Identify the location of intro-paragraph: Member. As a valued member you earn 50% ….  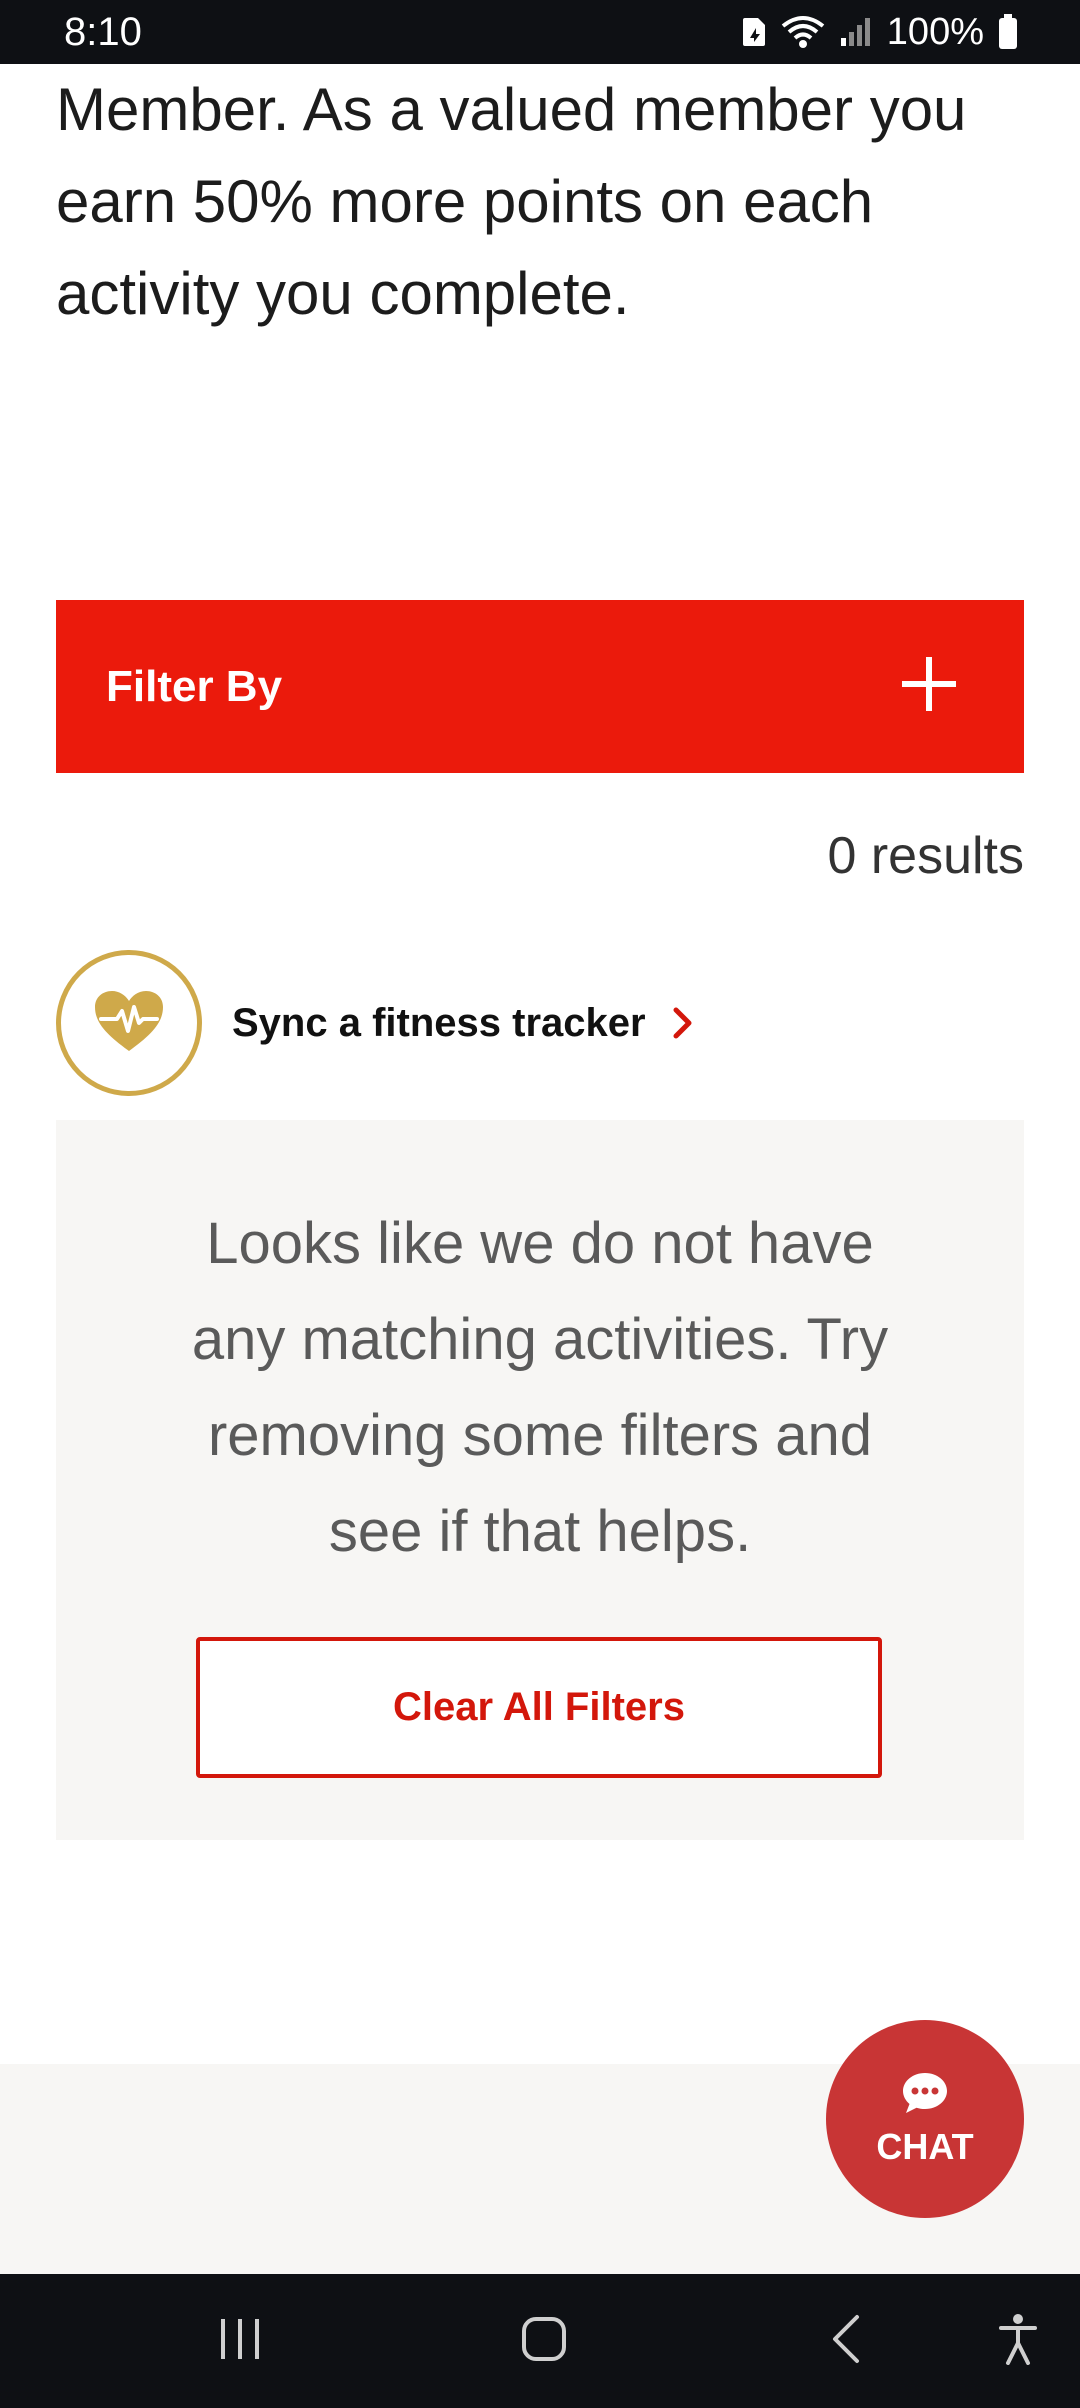
(511, 201).